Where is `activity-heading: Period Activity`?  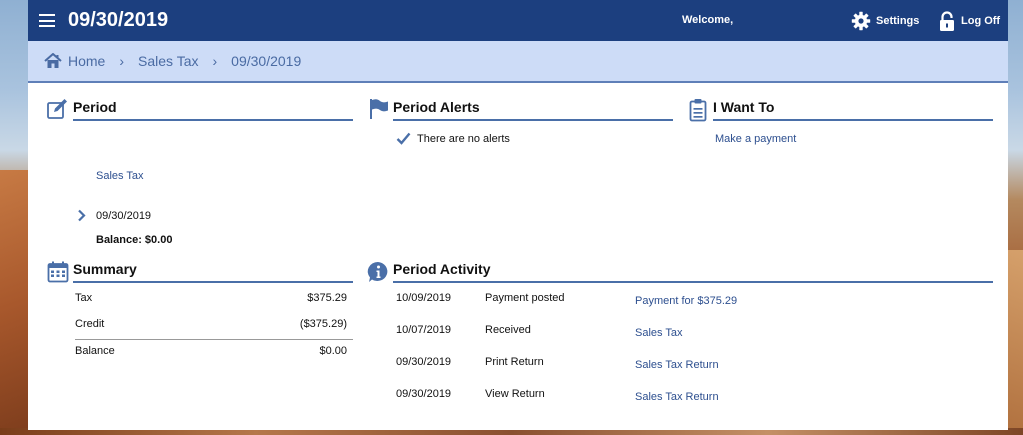
activity-heading: Period Activity is located at coordinates (693, 272).